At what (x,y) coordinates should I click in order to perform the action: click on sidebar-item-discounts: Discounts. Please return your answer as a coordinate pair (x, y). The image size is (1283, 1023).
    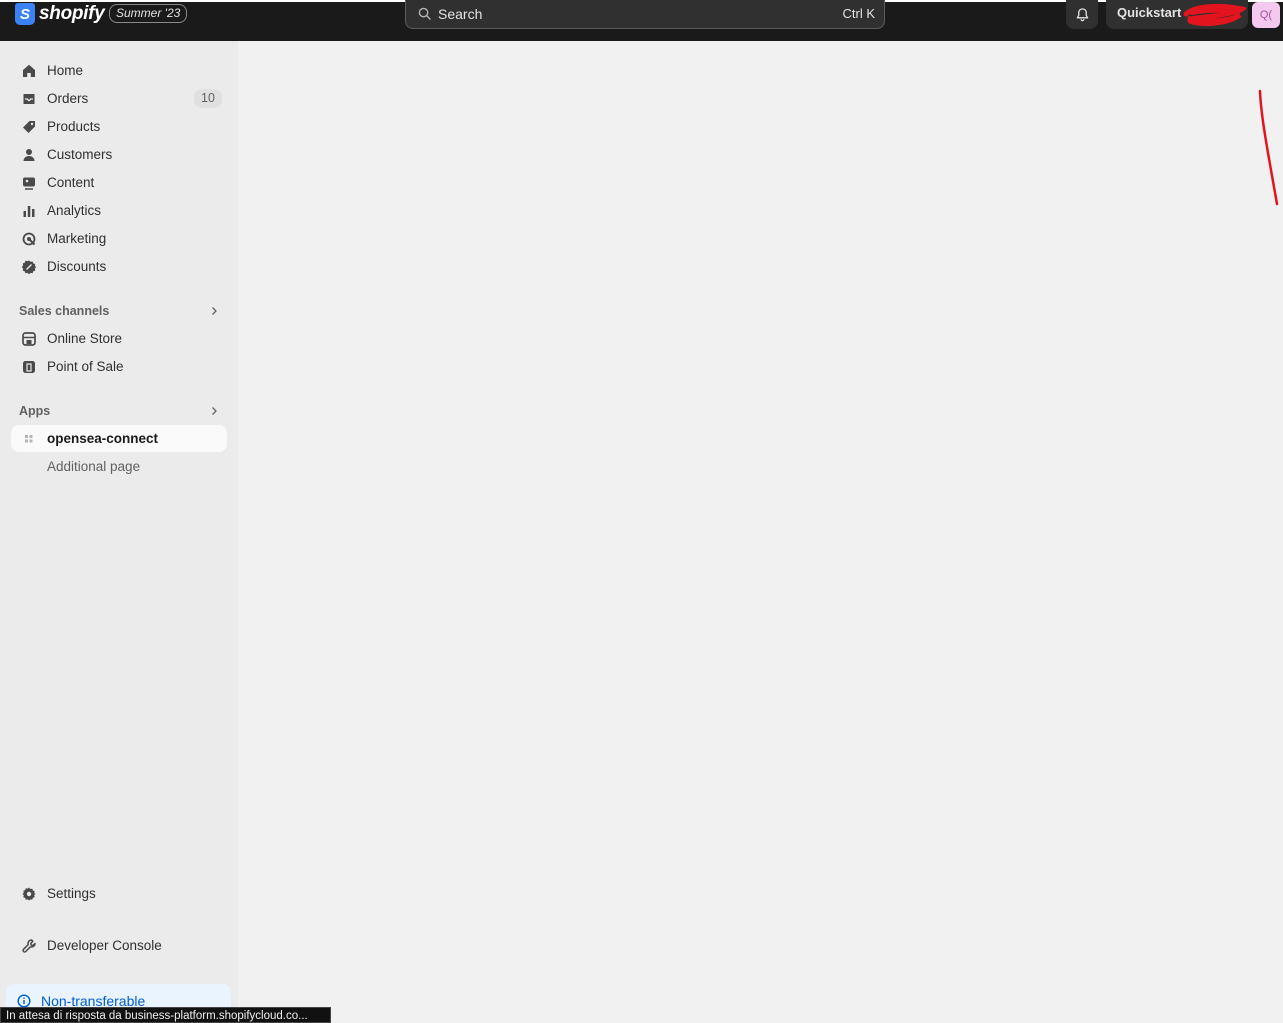
    Looking at the image, I should click on (119, 266).